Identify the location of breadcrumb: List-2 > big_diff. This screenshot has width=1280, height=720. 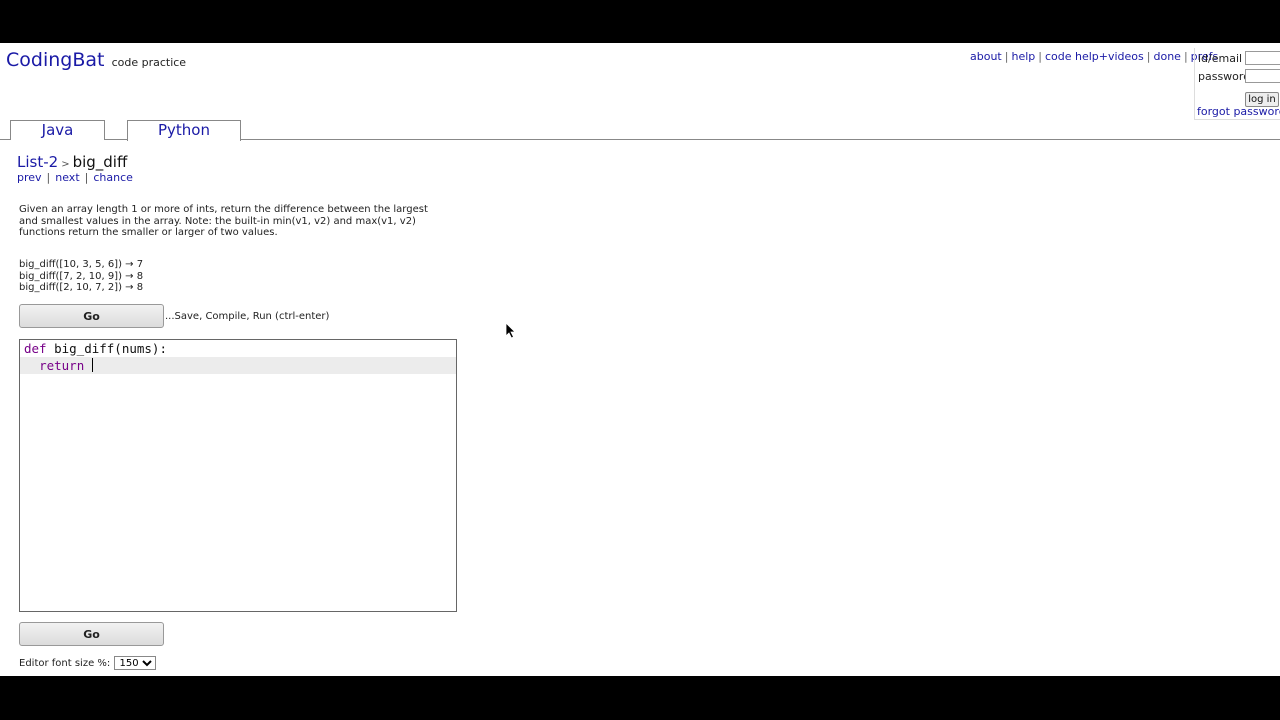
(72, 162).